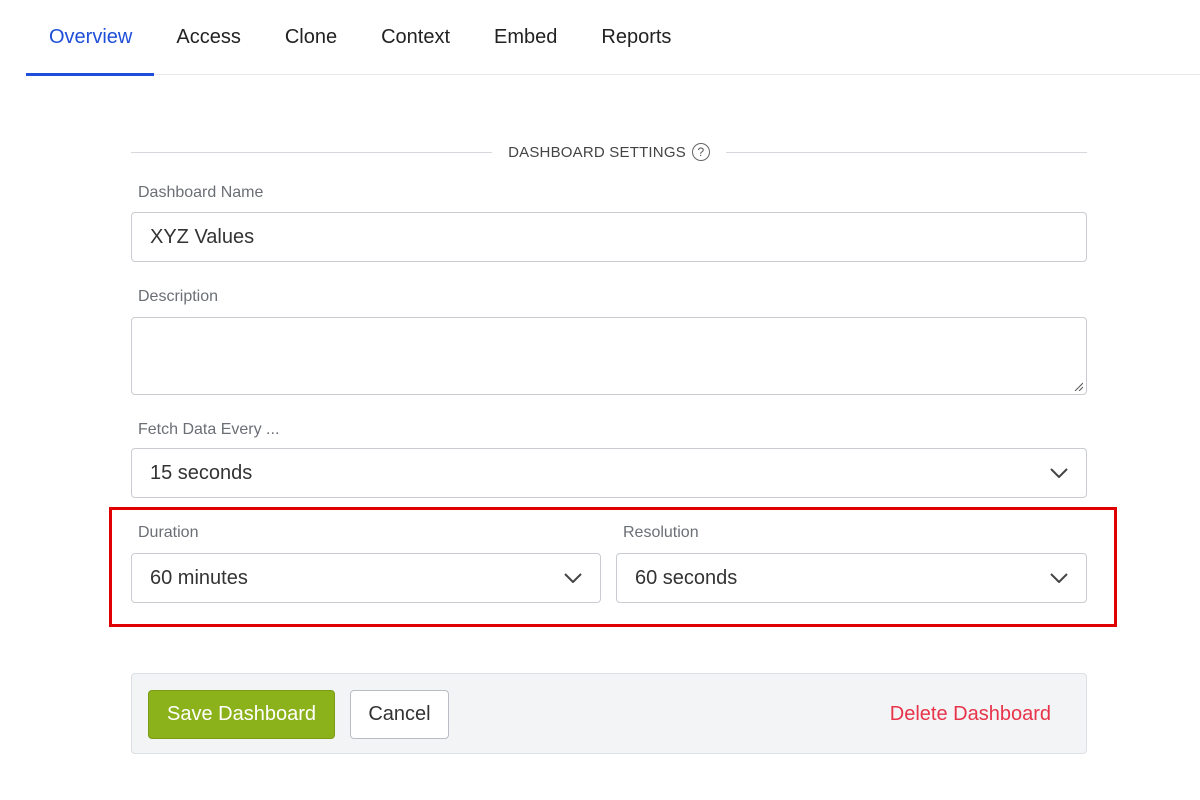  What do you see at coordinates (966, 714) in the screenshot?
I see `delete-dashboard-button: Delete Dashboard` at bounding box center [966, 714].